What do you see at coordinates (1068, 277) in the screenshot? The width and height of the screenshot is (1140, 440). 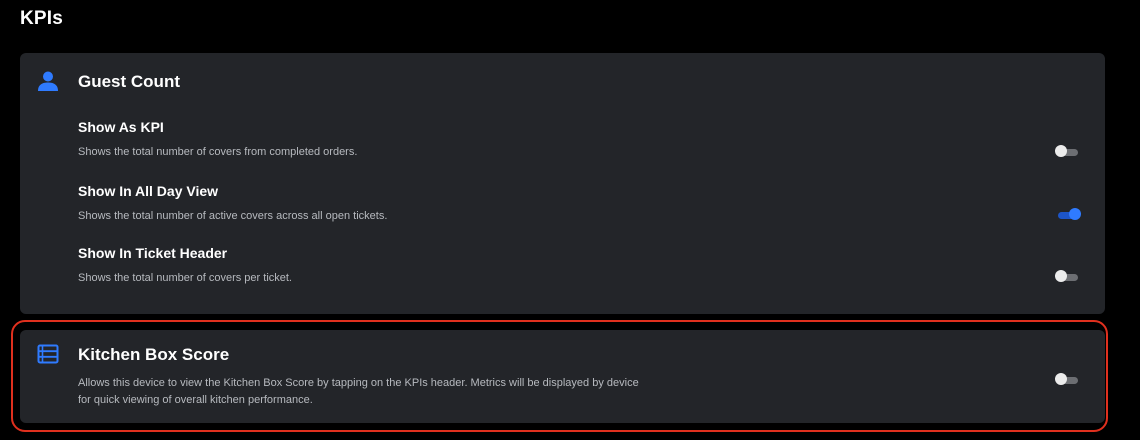 I see `show-in-ticket-header-toggle` at bounding box center [1068, 277].